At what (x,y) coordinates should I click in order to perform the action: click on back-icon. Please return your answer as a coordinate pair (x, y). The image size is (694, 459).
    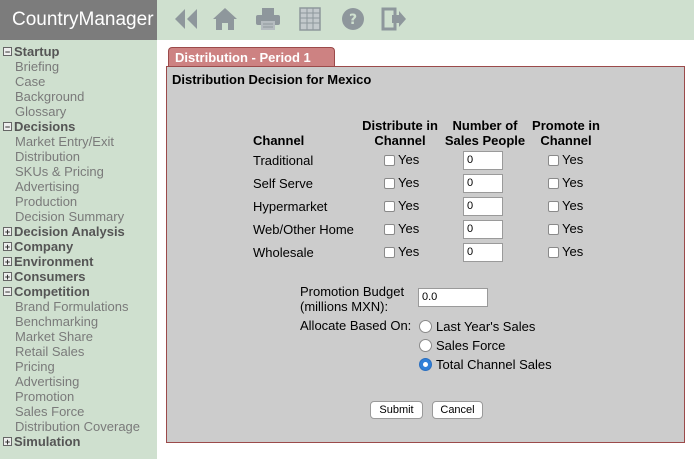
    Looking at the image, I should click on (186, 19).